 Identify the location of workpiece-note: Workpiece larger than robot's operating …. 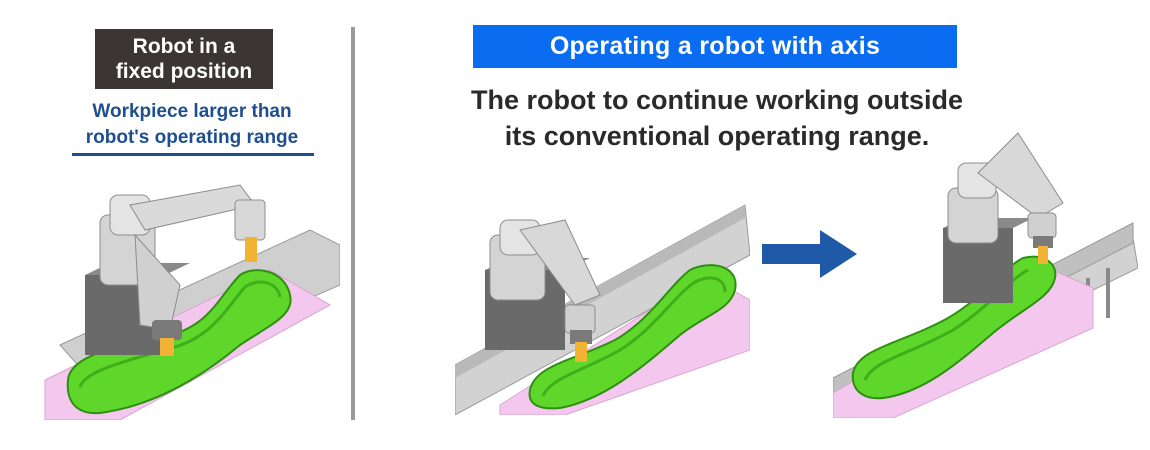
(192, 125).